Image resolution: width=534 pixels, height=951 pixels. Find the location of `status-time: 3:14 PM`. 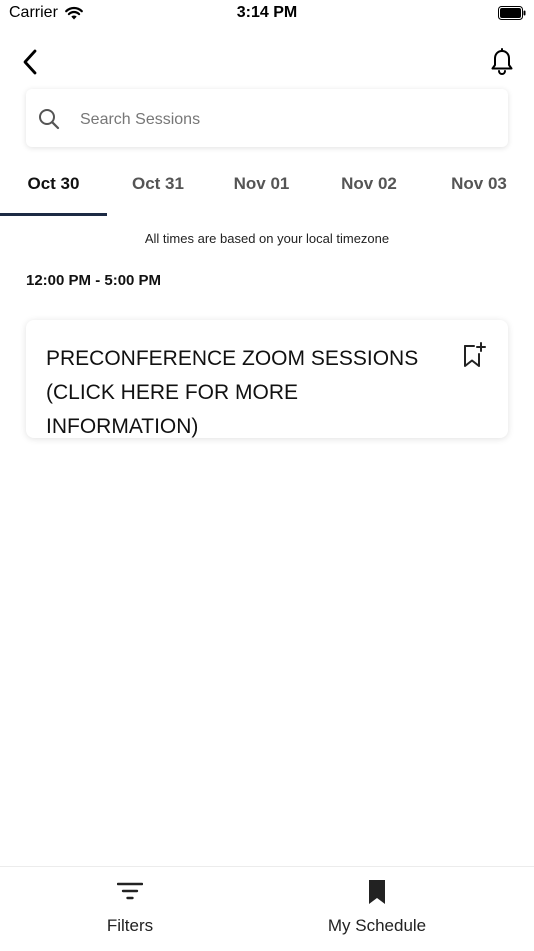

status-time: 3:14 PM is located at coordinates (267, 12).